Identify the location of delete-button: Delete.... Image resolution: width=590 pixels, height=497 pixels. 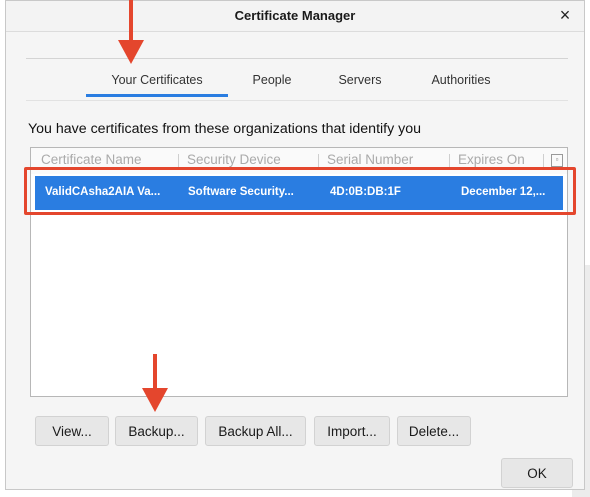
(434, 431).